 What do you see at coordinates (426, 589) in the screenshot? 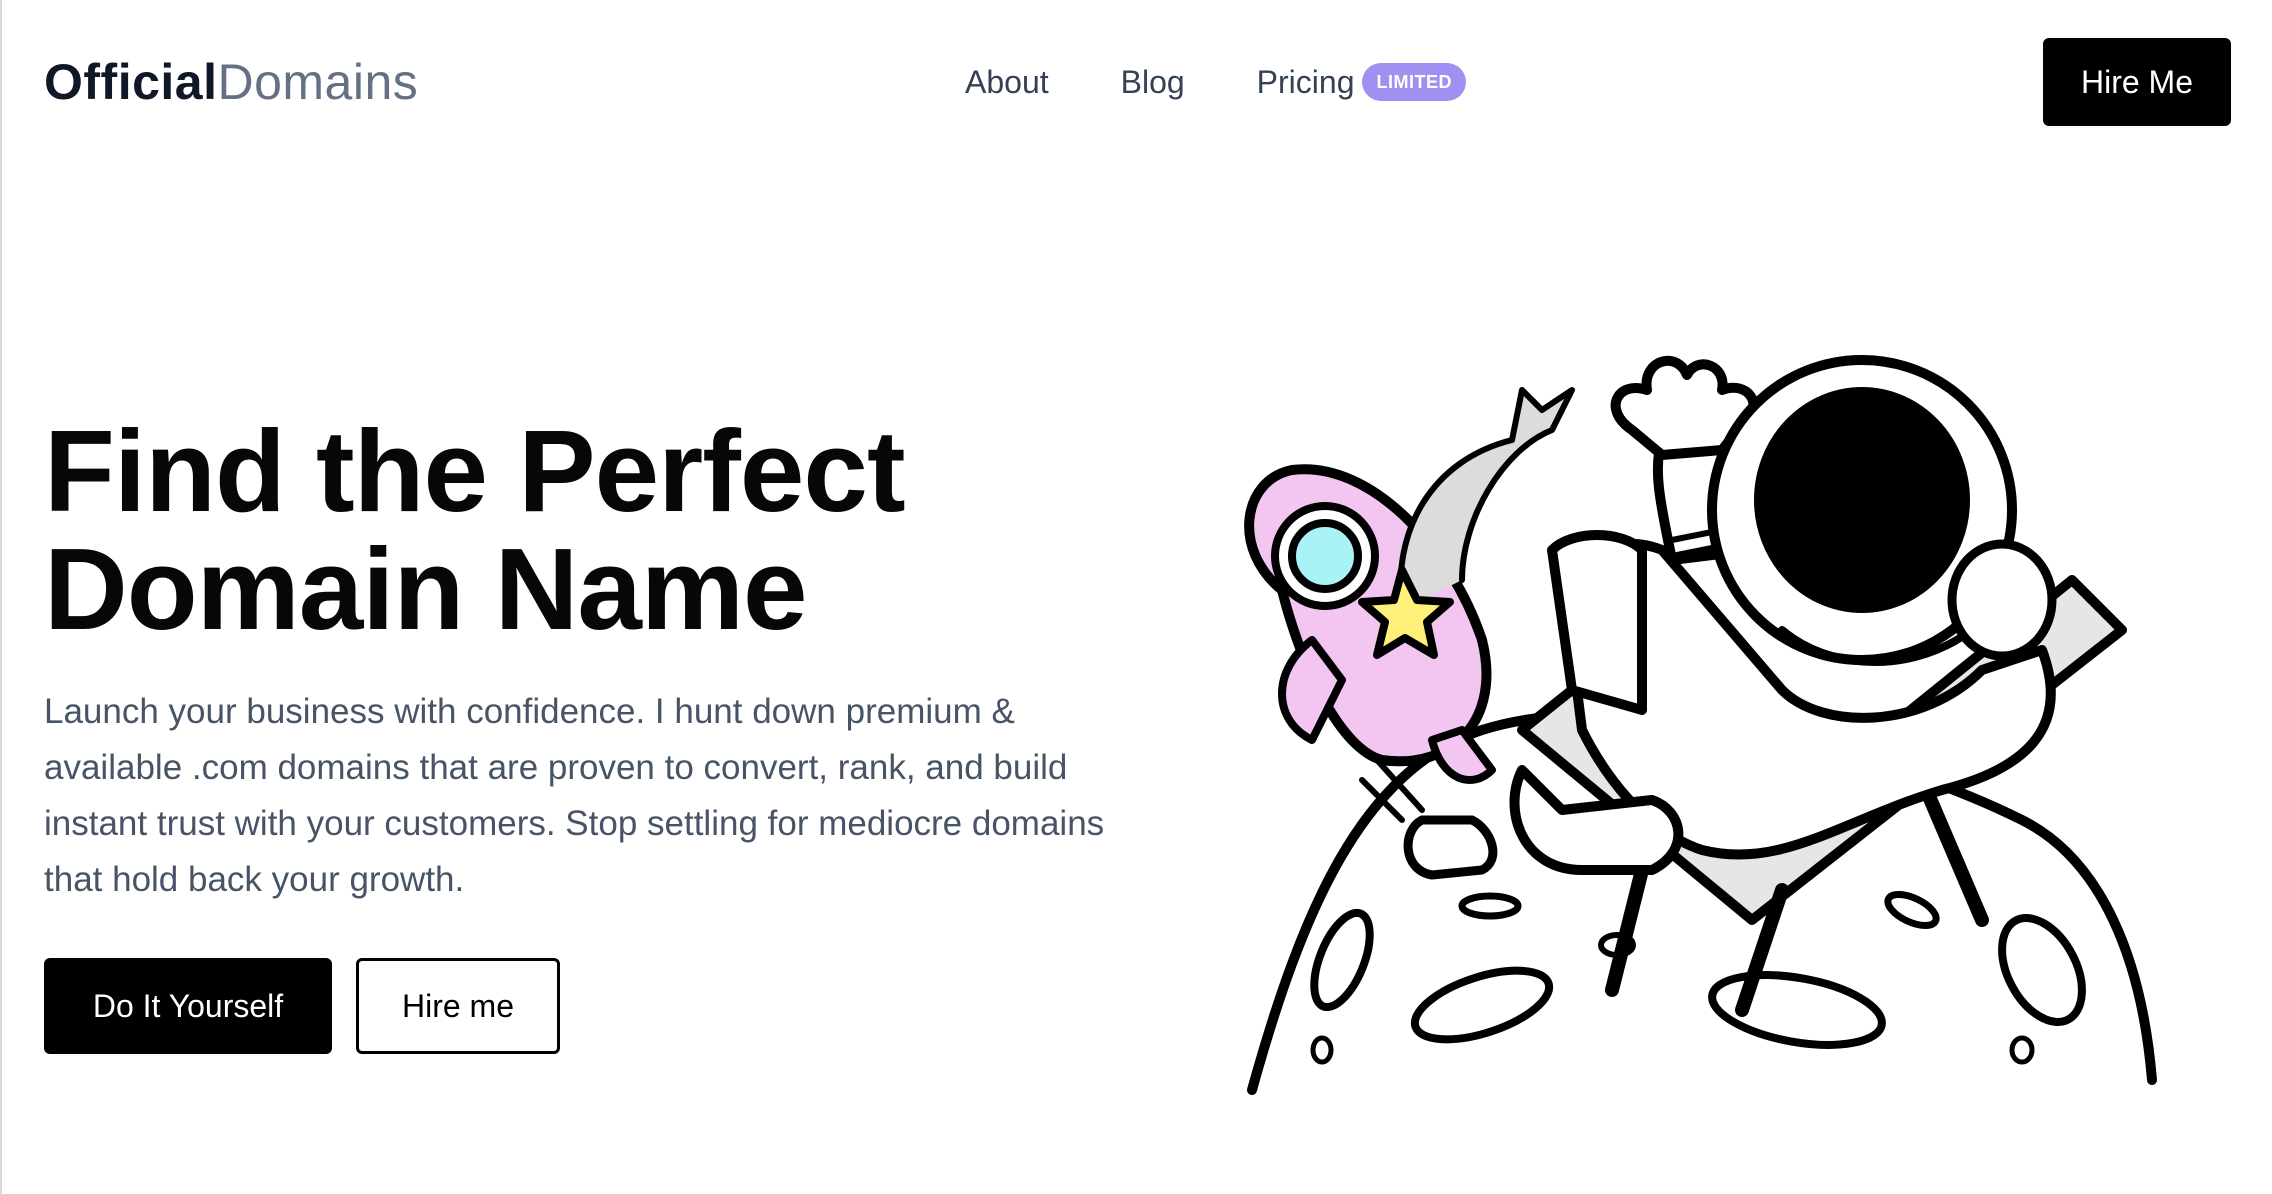
I see `hero-title-line-2: Domain Name` at bounding box center [426, 589].